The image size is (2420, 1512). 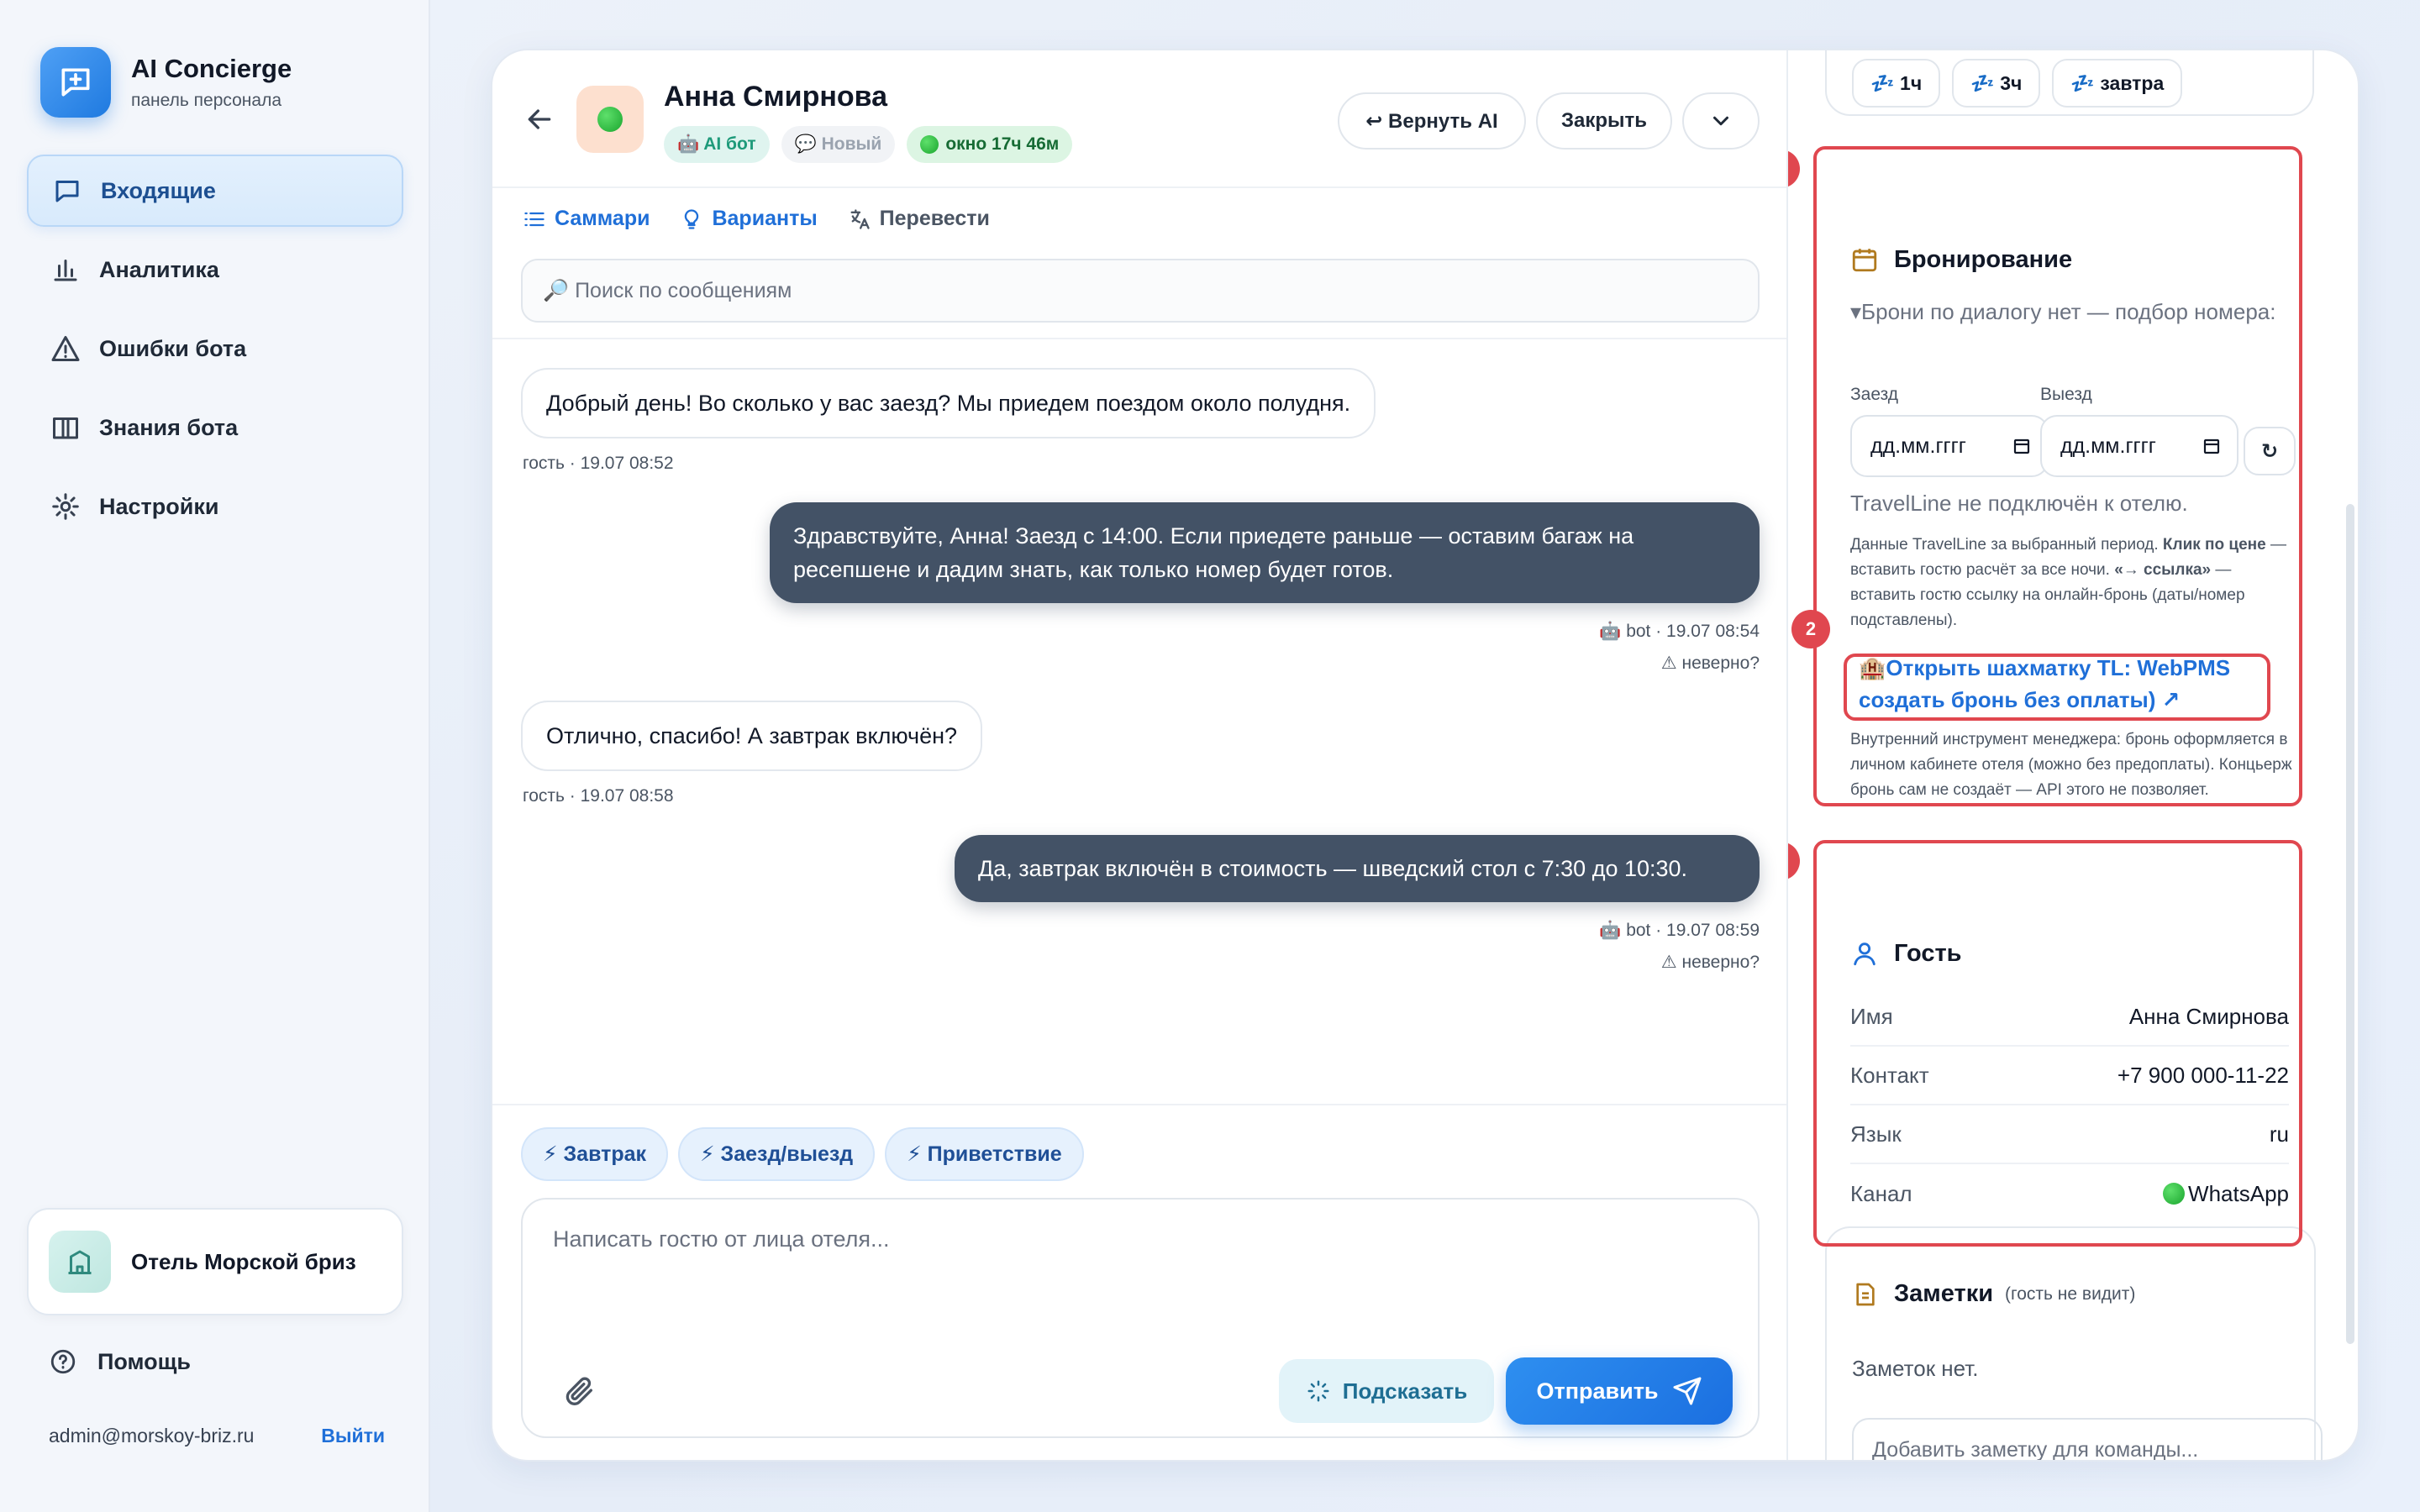 What do you see at coordinates (65, 270) in the screenshot?
I see `bar-chart-icon` at bounding box center [65, 270].